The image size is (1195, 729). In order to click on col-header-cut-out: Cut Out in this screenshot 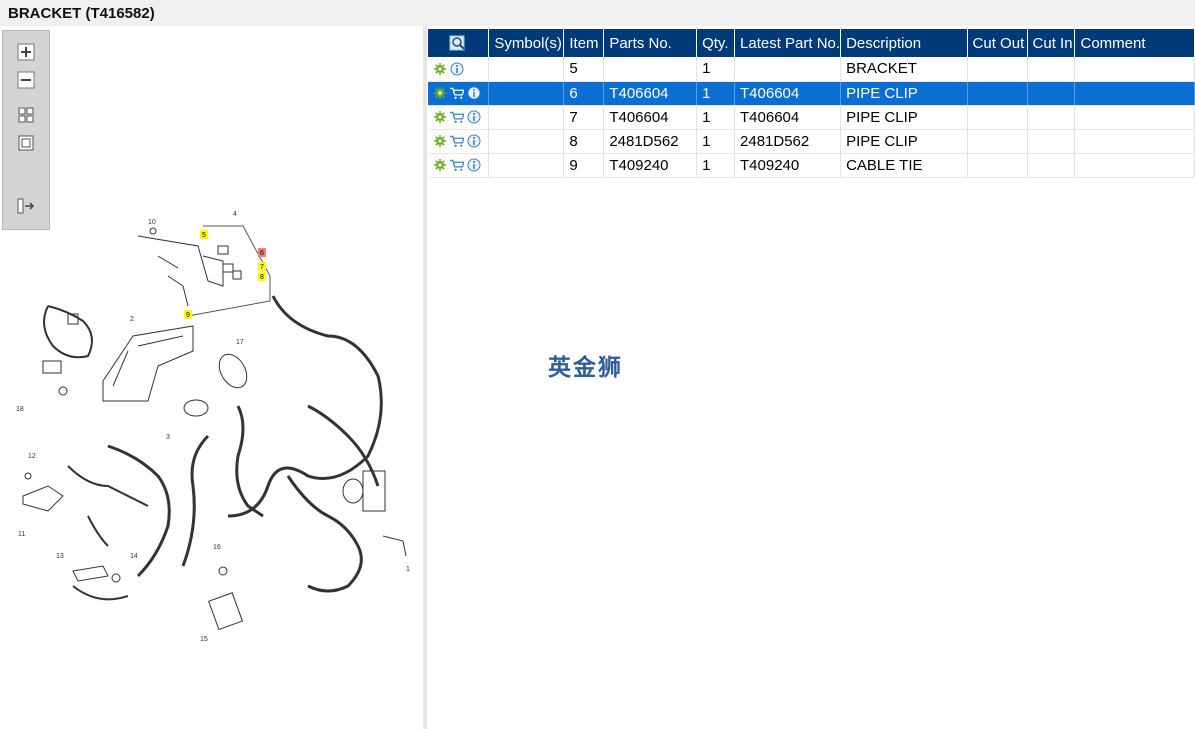, I will do `click(997, 43)`.